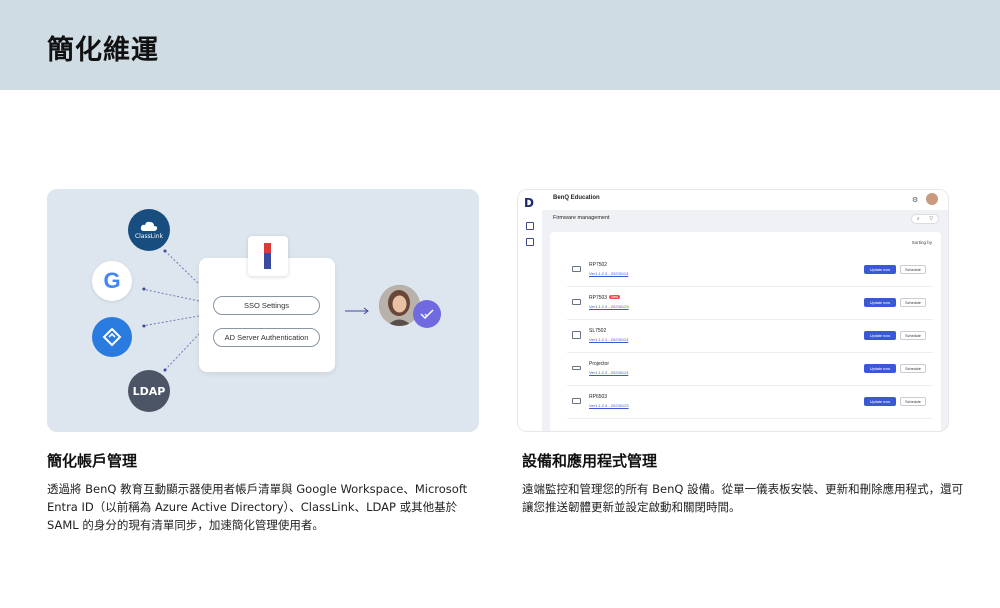 The height and width of the screenshot is (608, 1000). What do you see at coordinates (581, 218) in the screenshot?
I see `section-title: Firmware management` at bounding box center [581, 218].